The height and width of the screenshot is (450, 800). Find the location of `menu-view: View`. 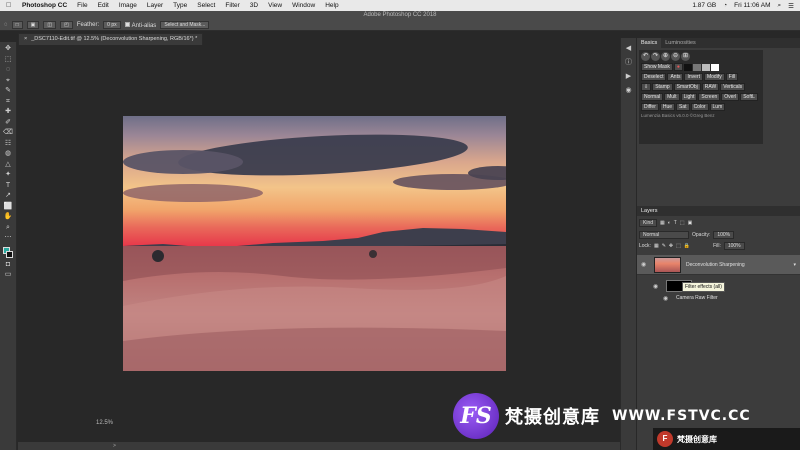

menu-view: View is located at coordinates (275, 5).